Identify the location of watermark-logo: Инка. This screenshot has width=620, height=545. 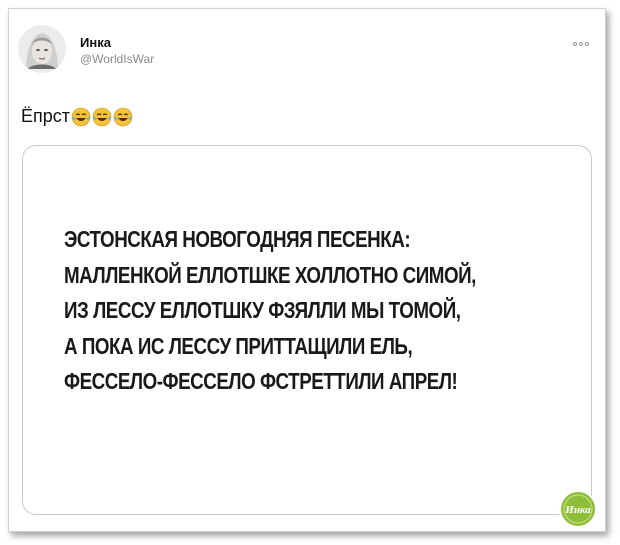
(578, 509).